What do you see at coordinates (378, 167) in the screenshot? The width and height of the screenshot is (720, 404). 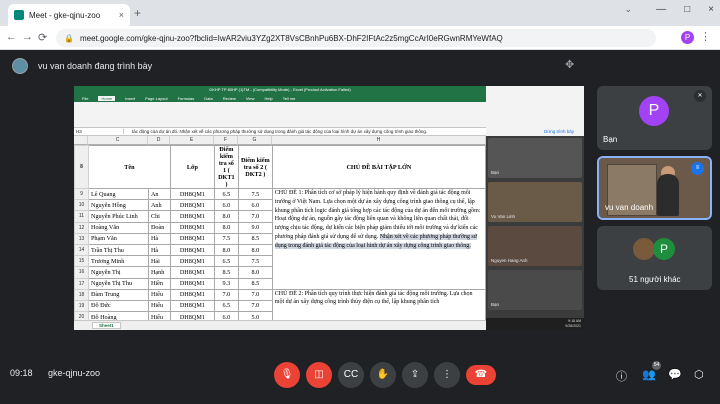 I see `header-topic: CHỦ ĐỀ BÀI TẬP LỚN` at bounding box center [378, 167].